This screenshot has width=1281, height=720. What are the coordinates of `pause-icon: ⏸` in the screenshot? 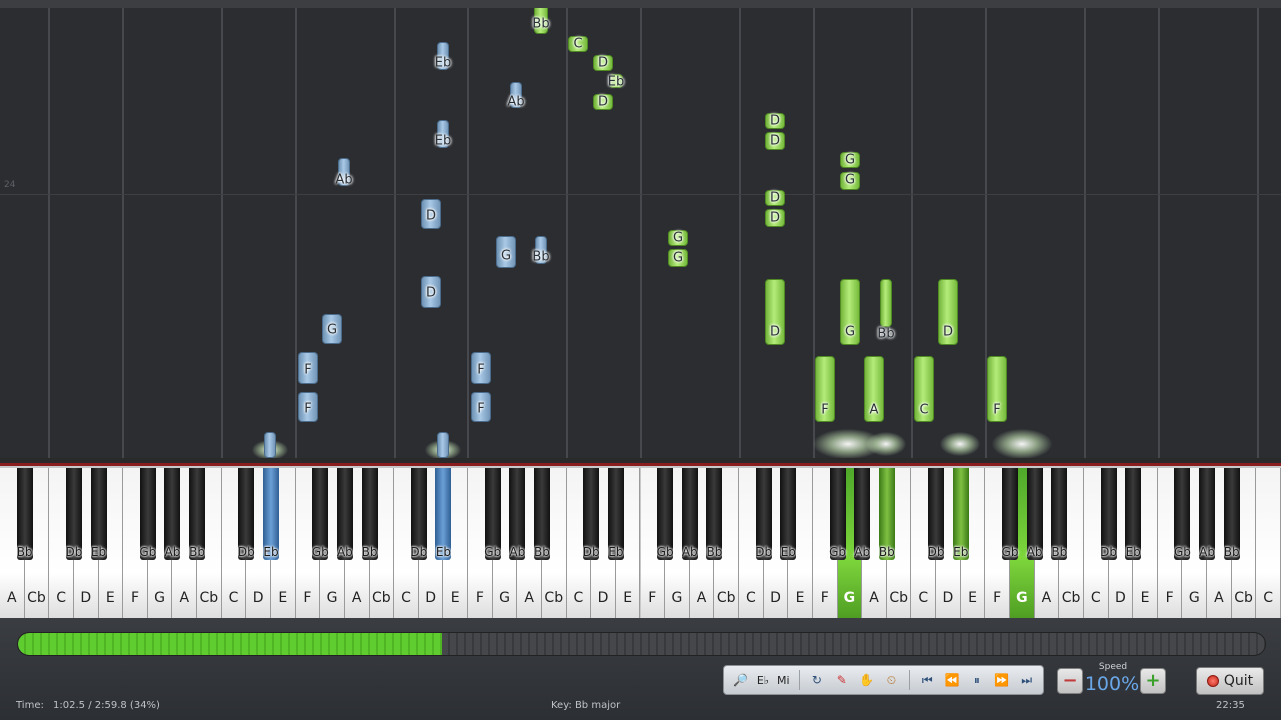 It's located at (977, 680).